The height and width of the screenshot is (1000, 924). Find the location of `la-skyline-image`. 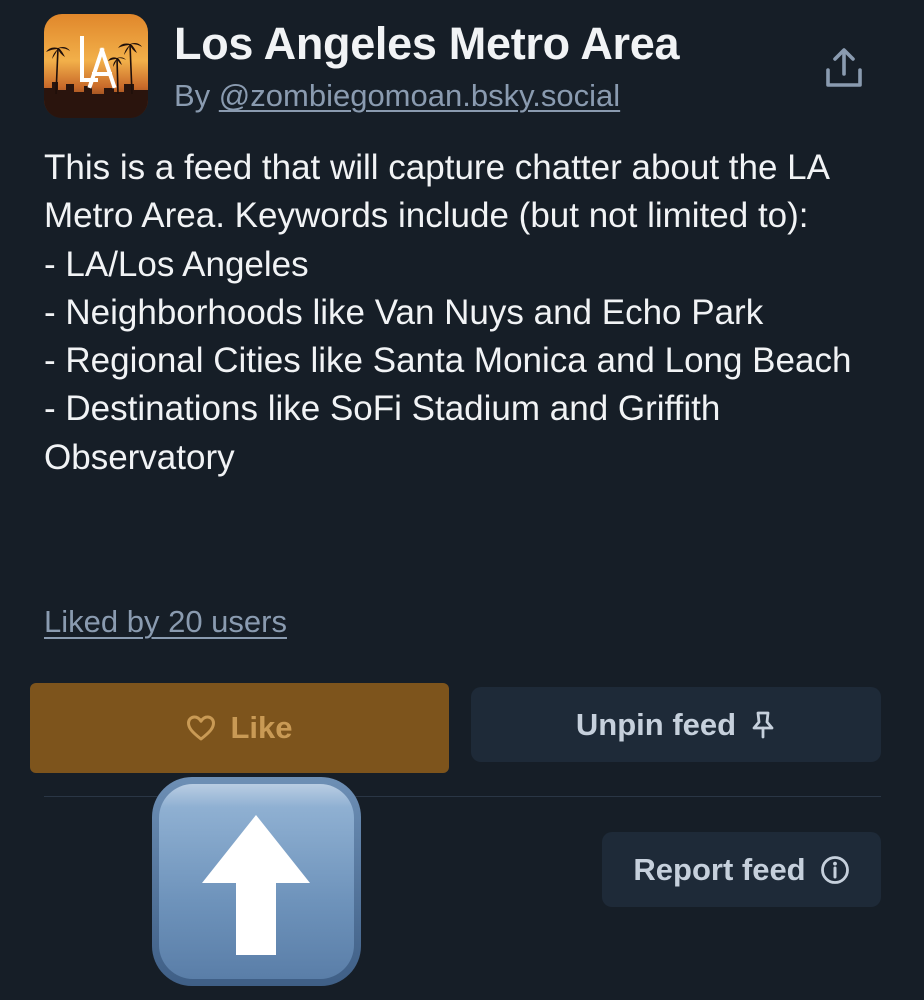

la-skyline-image is located at coordinates (96, 66).